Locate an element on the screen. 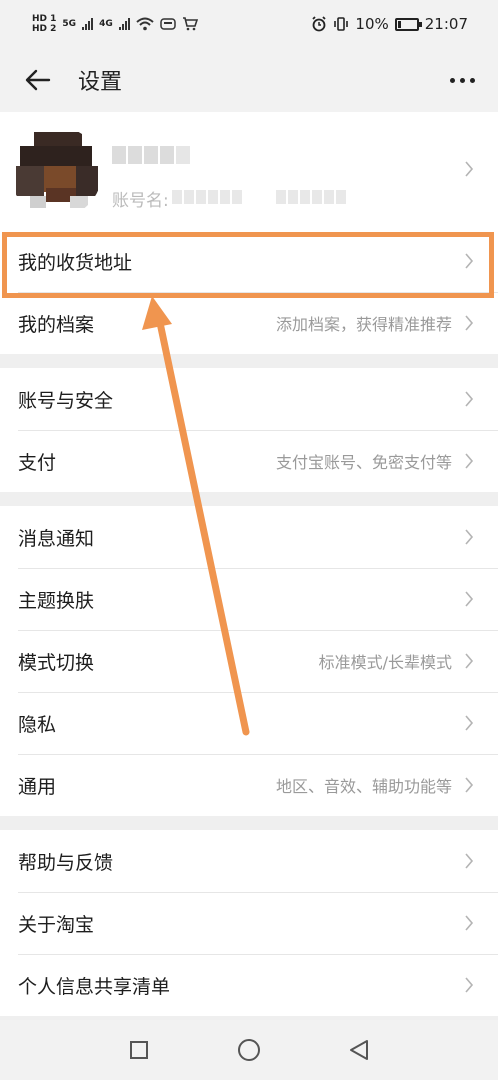 Image resolution: width=498 pixels, height=1080 pixels. row-label: 消息通知 is located at coordinates (56, 538).